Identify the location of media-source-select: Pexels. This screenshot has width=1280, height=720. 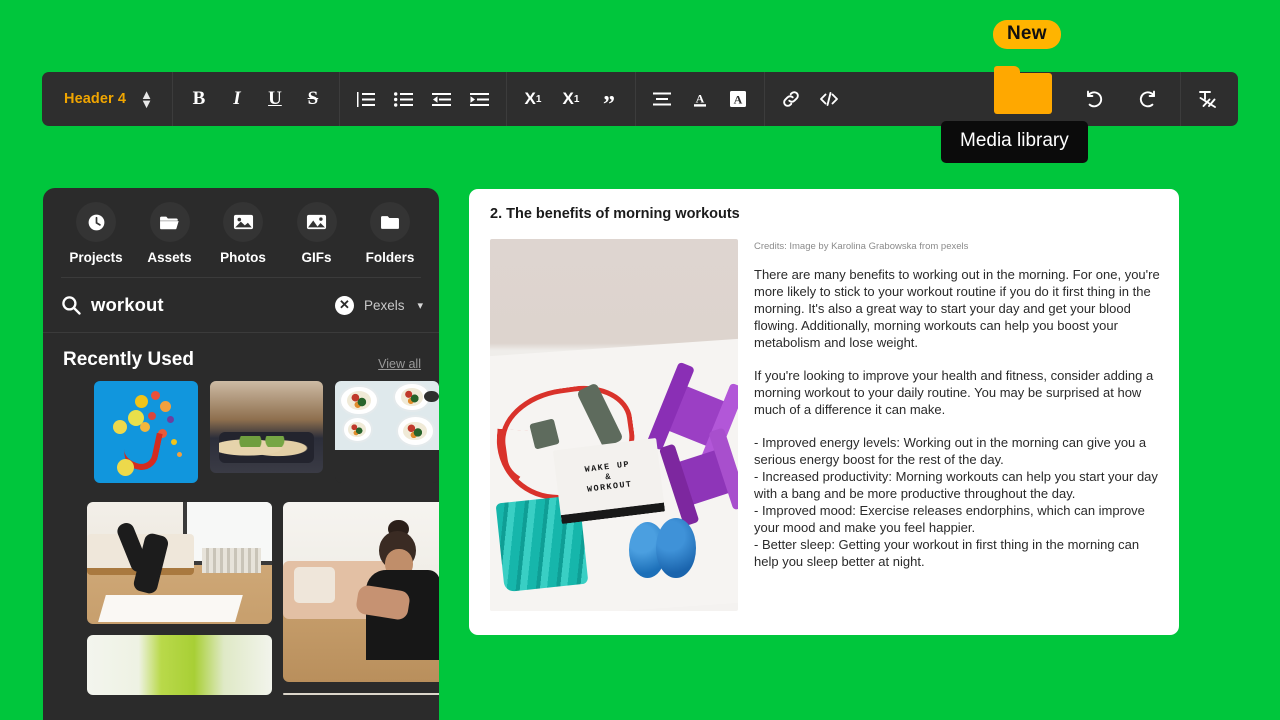
(384, 305).